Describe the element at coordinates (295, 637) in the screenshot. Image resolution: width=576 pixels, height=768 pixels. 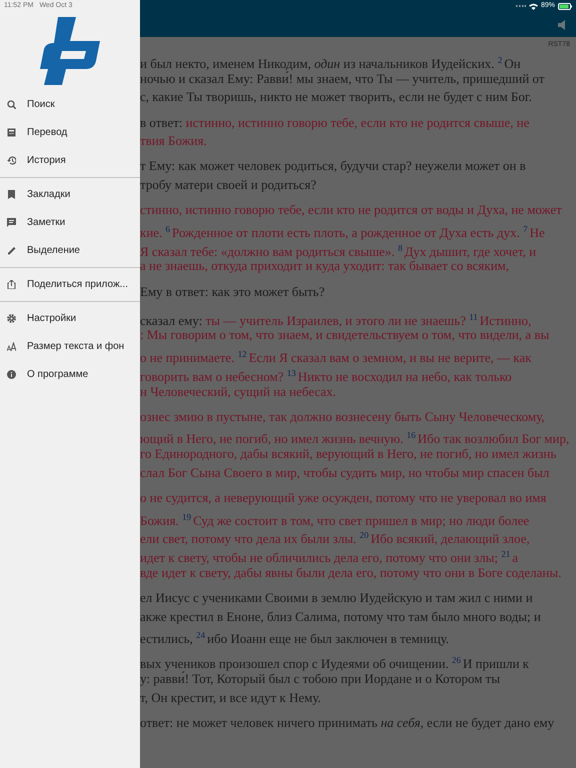
I see `verse-text-line: естились, $^{24}$ ибо Иоанн еще не был заключен в темницу.` at that location.